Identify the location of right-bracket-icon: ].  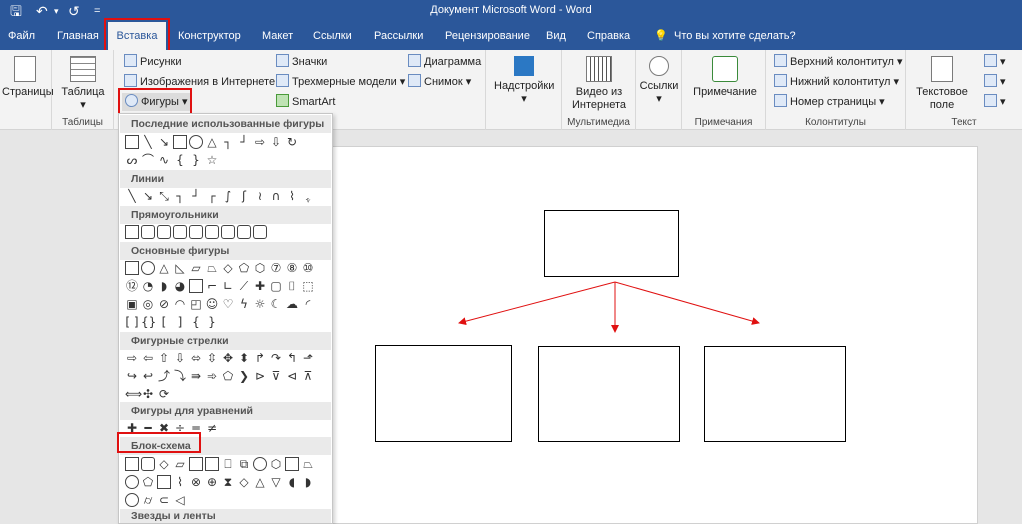
(180, 322).